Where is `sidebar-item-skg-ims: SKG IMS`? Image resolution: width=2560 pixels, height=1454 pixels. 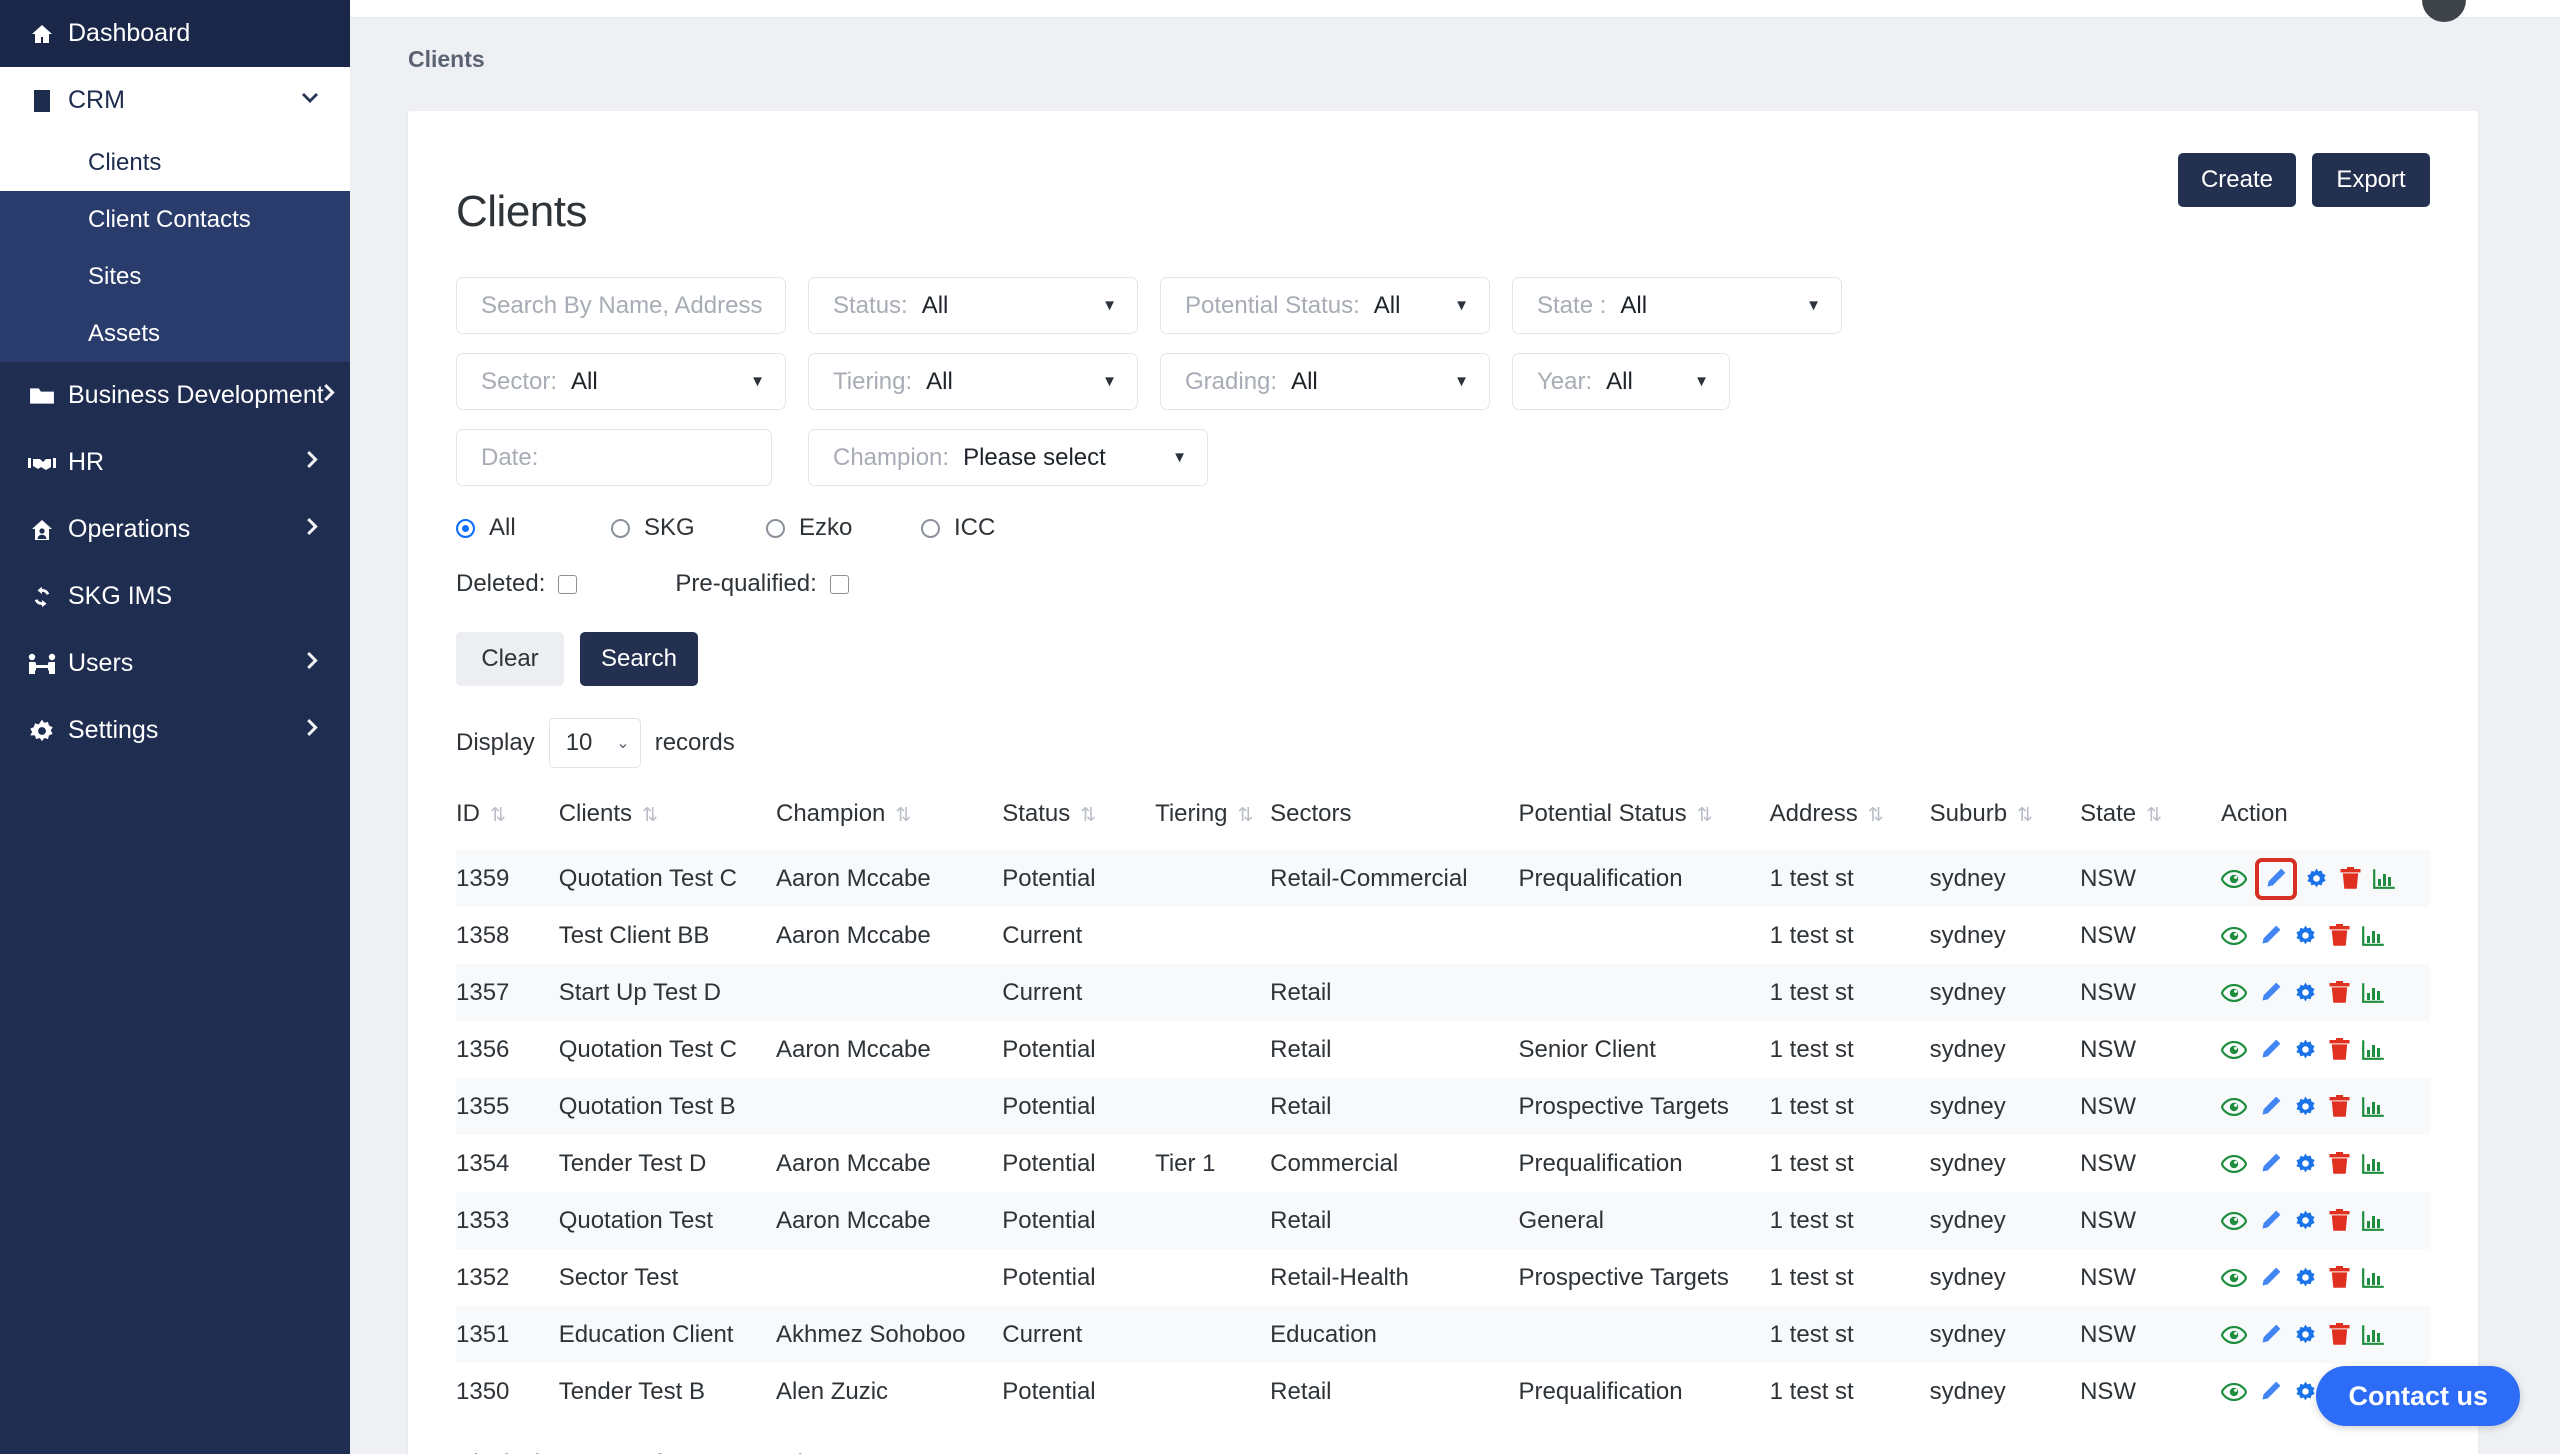 sidebar-item-skg-ims: SKG IMS is located at coordinates (175, 596).